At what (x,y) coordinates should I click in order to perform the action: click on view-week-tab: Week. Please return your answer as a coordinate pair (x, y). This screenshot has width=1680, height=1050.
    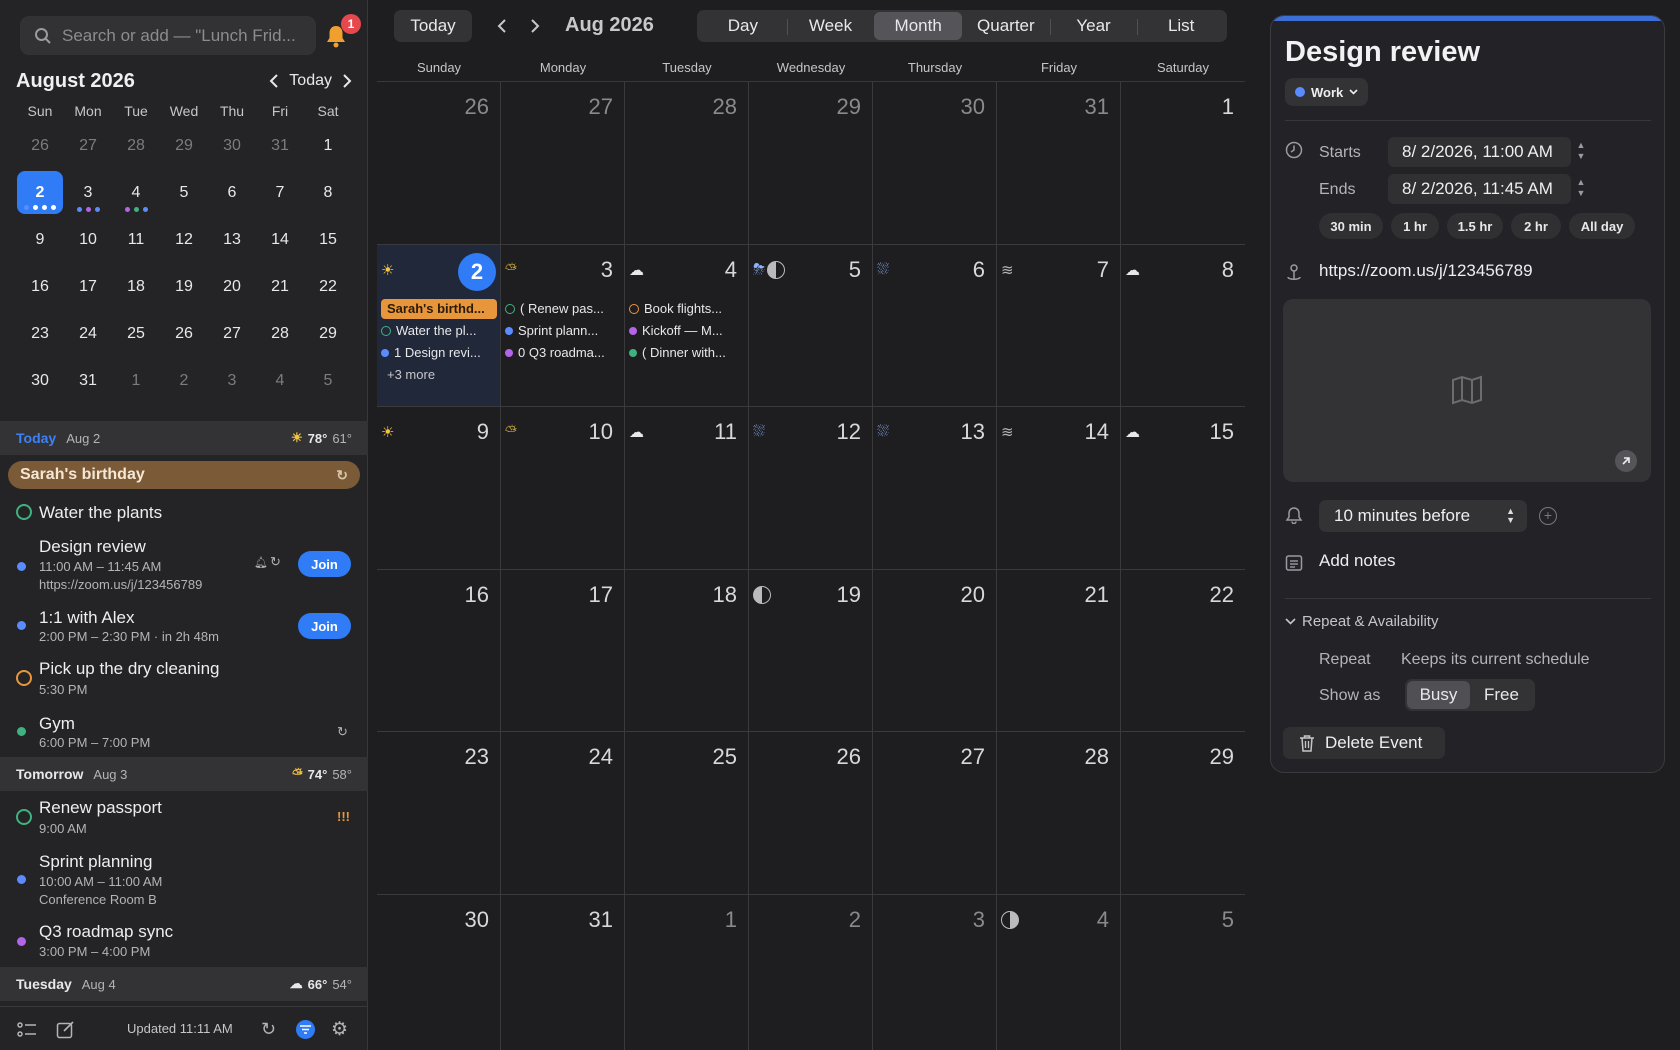
    Looking at the image, I should click on (830, 26).